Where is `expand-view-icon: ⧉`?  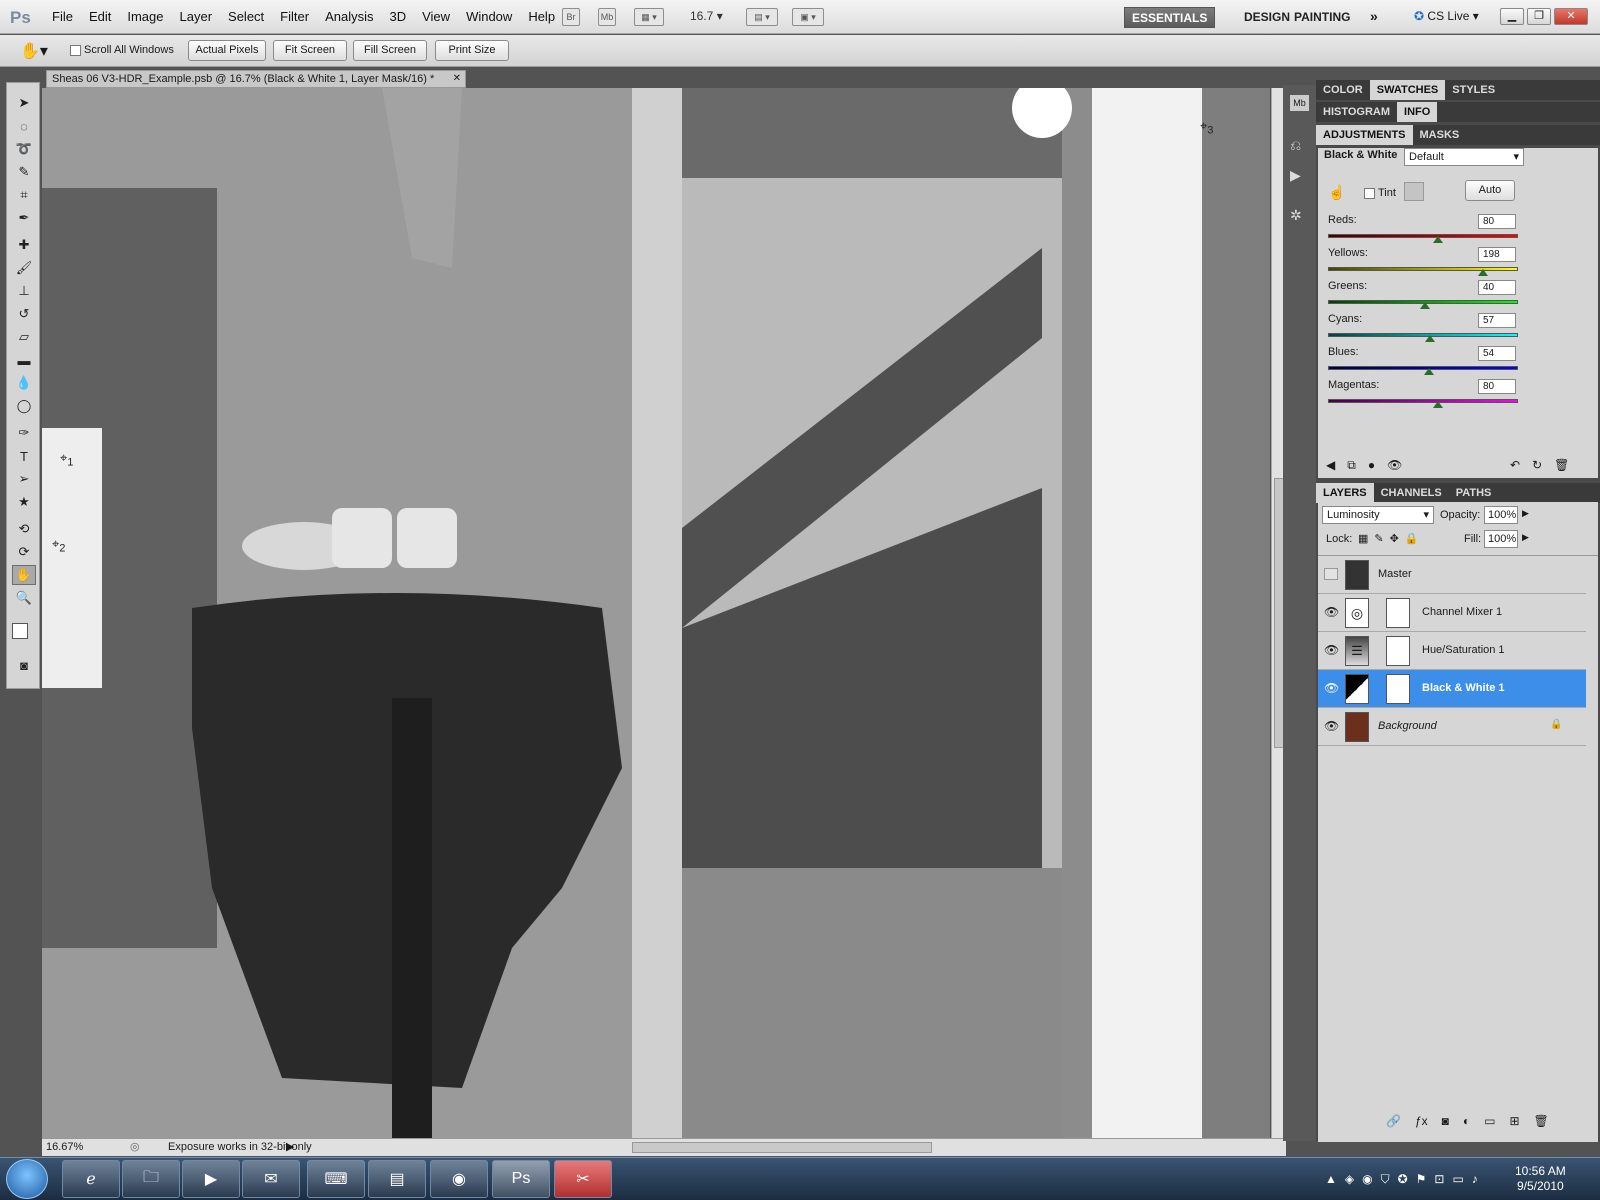
expand-view-icon: ⧉ is located at coordinates (1351, 465).